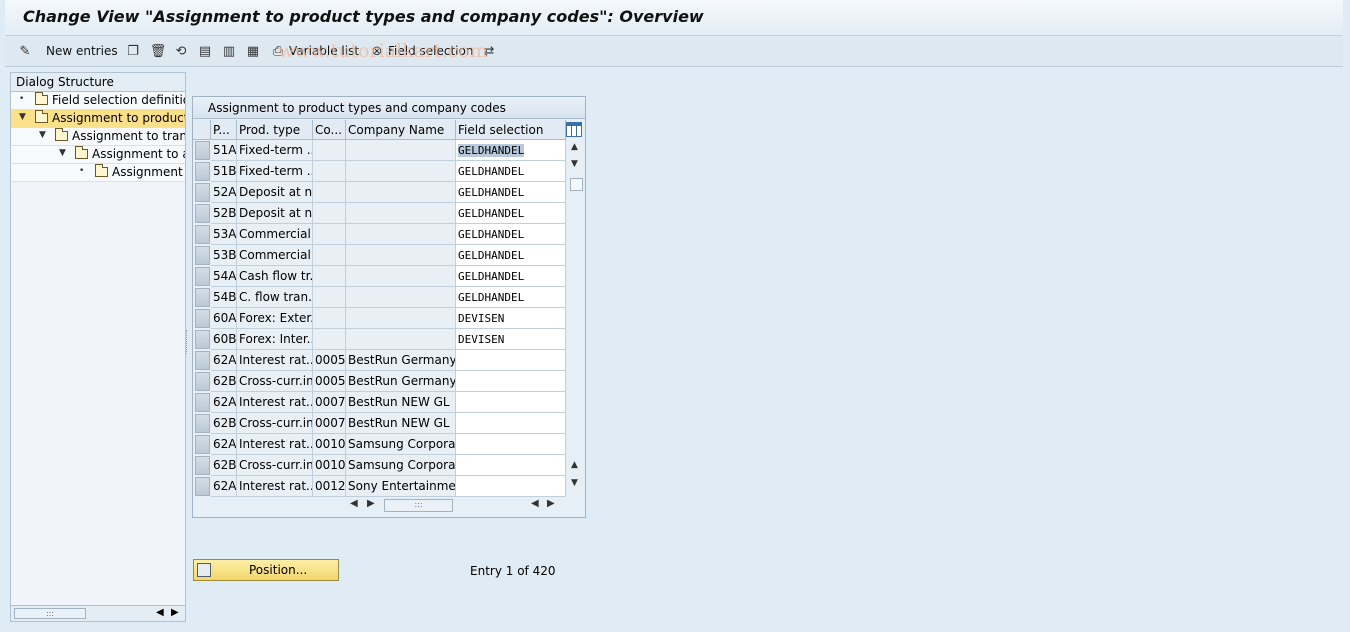 The image size is (1350, 632). I want to click on cell-product-category: 52B, so click(224, 213).